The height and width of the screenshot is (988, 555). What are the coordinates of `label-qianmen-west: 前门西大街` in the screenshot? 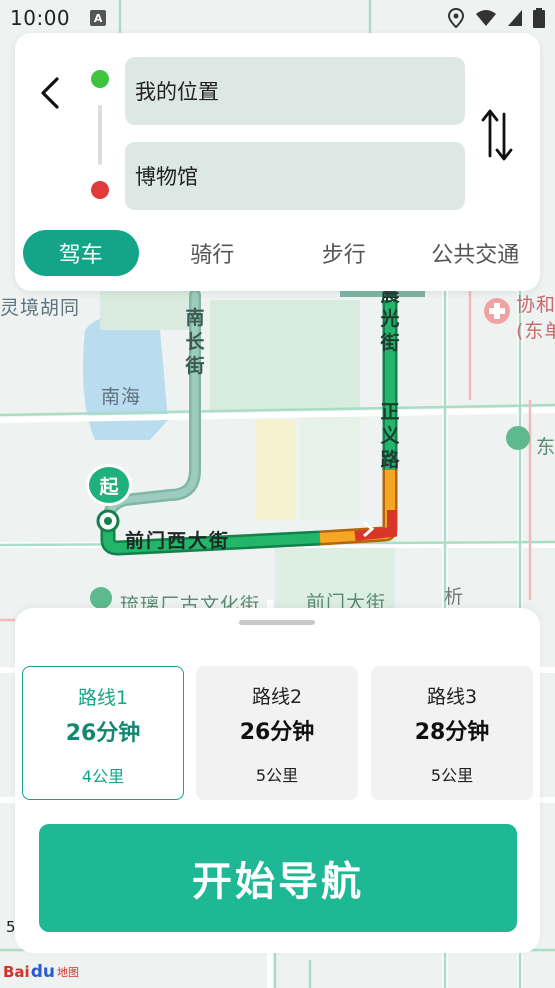 It's located at (178, 541).